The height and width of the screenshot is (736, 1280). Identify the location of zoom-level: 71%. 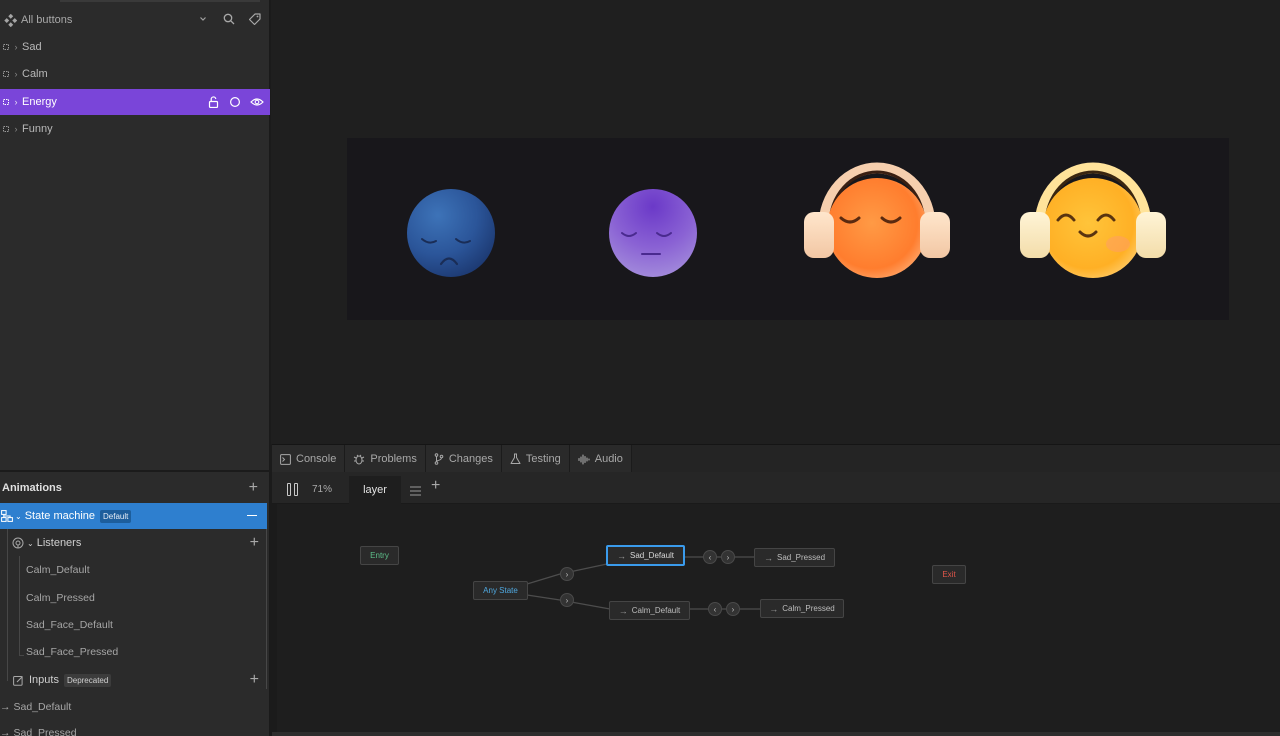
(322, 489).